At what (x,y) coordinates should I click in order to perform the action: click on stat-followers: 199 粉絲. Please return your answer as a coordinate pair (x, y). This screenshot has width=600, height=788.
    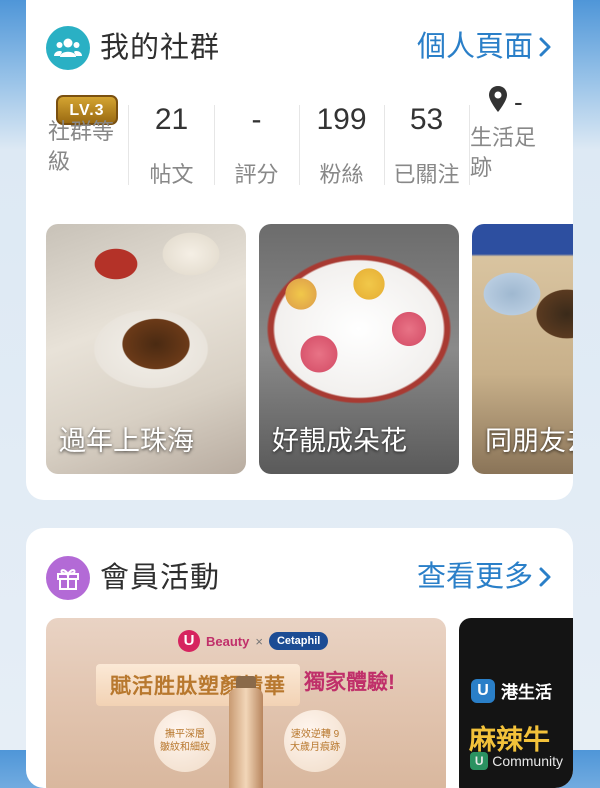
    Looking at the image, I should click on (341, 147).